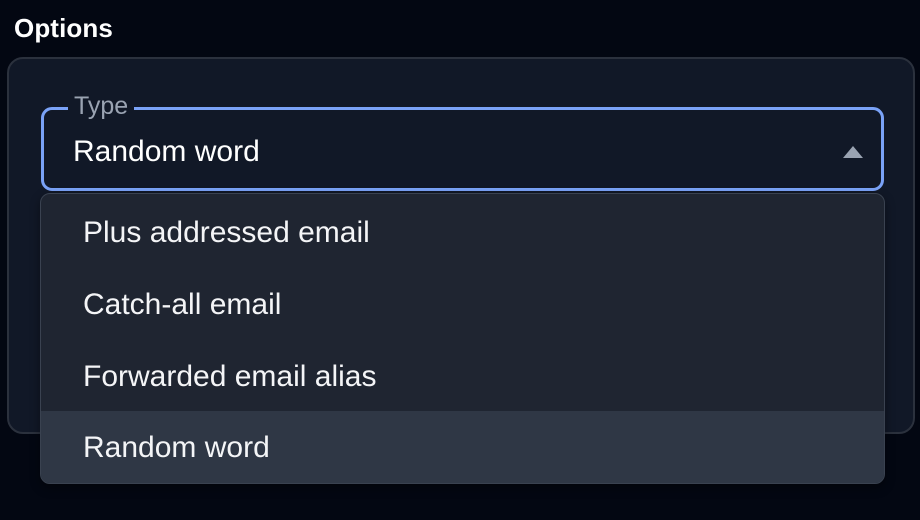 This screenshot has width=920, height=520. Describe the element at coordinates (462, 447) in the screenshot. I see `option-random-word: Random word` at that location.